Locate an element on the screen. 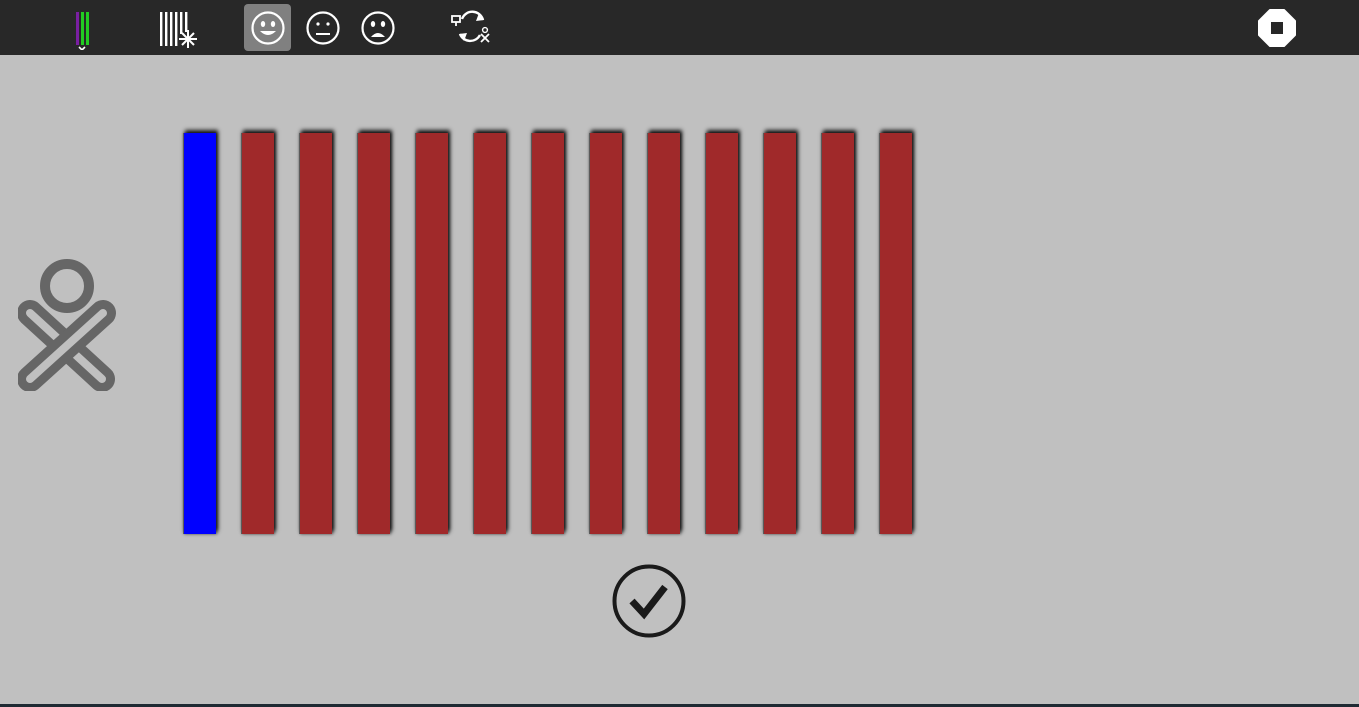  activity-icon is located at coordinates (82, 30).